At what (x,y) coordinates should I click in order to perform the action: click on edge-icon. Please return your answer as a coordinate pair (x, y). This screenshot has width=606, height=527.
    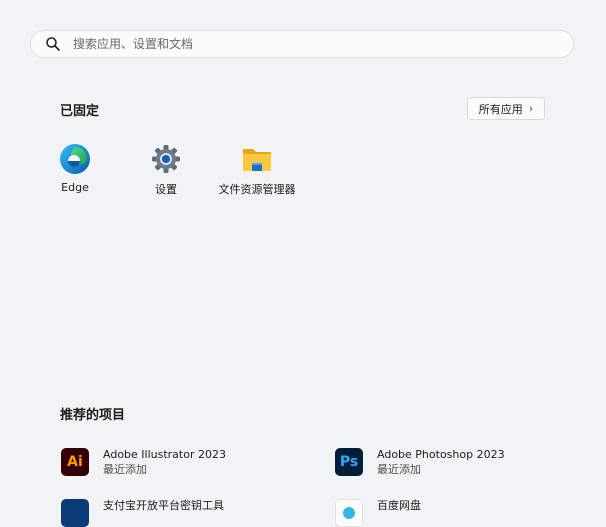
    Looking at the image, I should click on (75, 159).